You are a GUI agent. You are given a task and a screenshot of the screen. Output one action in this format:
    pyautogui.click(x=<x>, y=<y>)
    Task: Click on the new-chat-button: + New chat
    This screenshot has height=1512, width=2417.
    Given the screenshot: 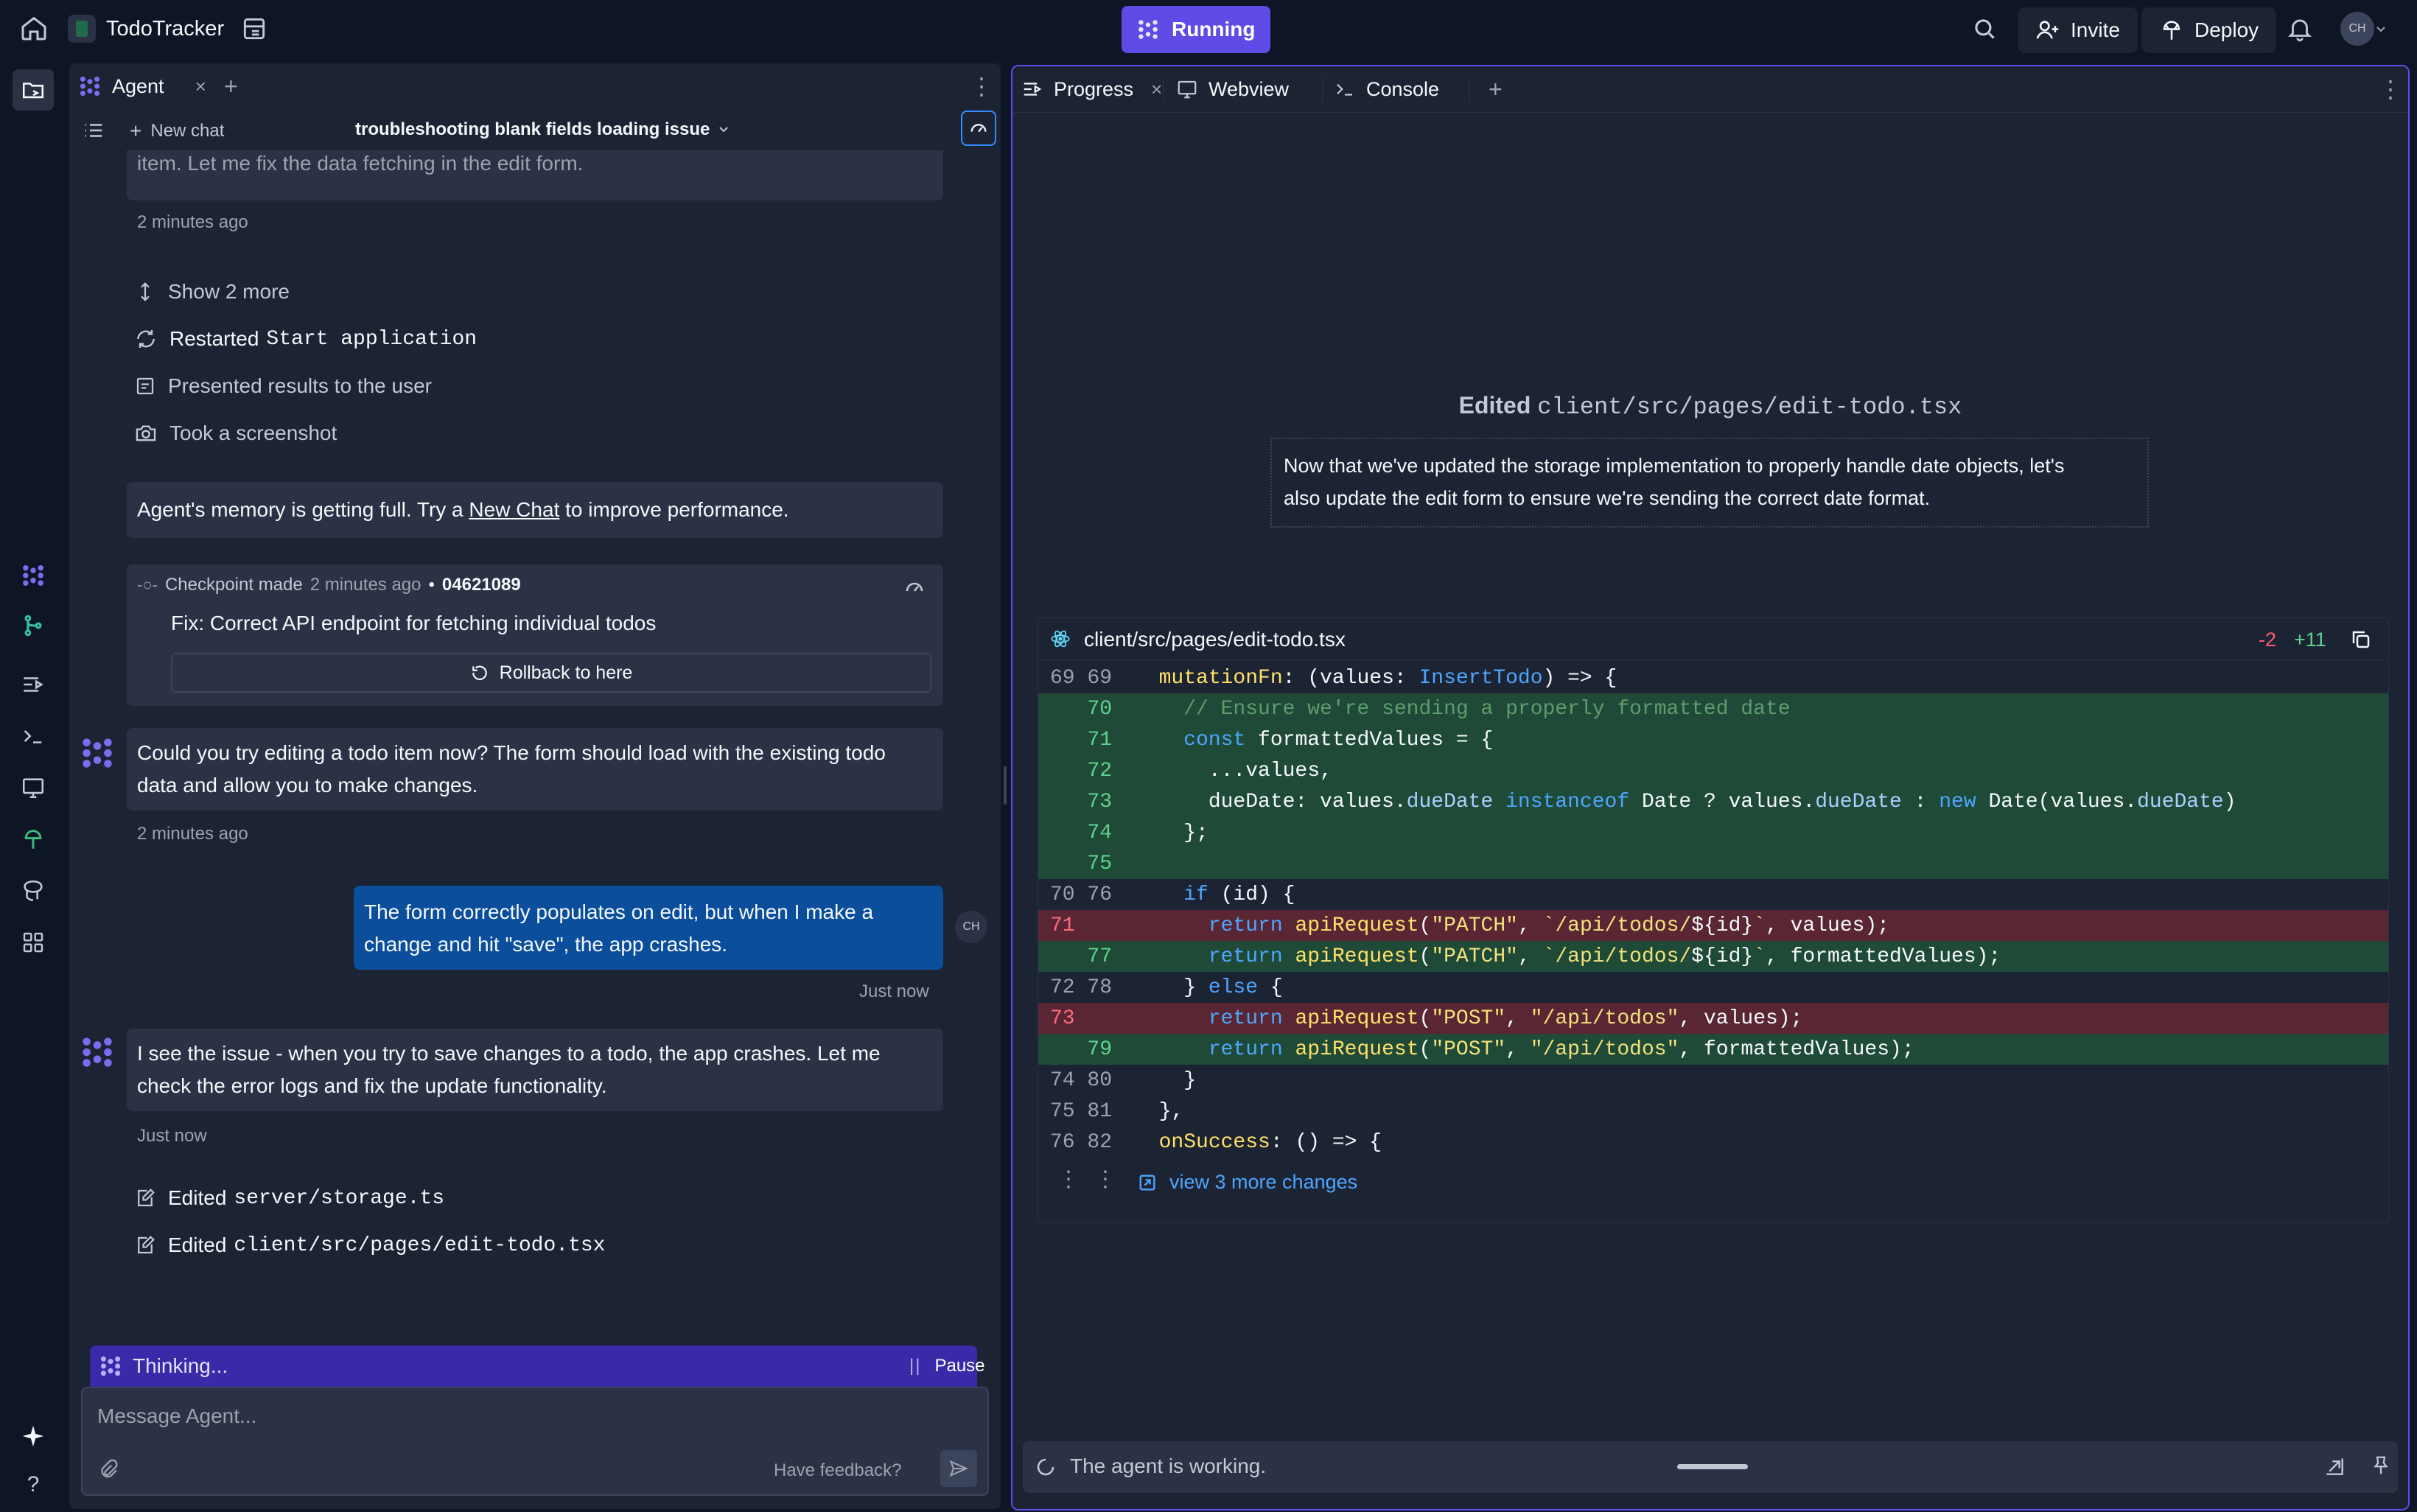 What is the action you would take?
    pyautogui.click(x=177, y=131)
    